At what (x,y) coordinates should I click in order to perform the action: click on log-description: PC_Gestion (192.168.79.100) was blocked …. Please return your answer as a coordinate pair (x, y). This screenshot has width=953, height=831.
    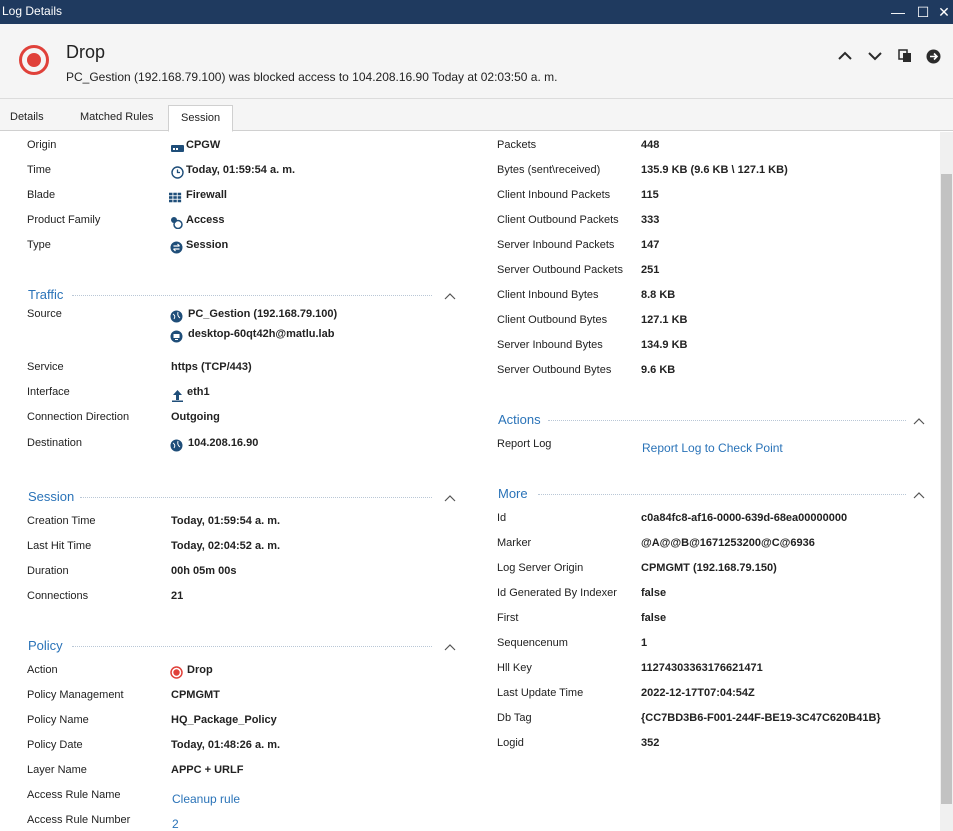
    Looking at the image, I should click on (312, 77).